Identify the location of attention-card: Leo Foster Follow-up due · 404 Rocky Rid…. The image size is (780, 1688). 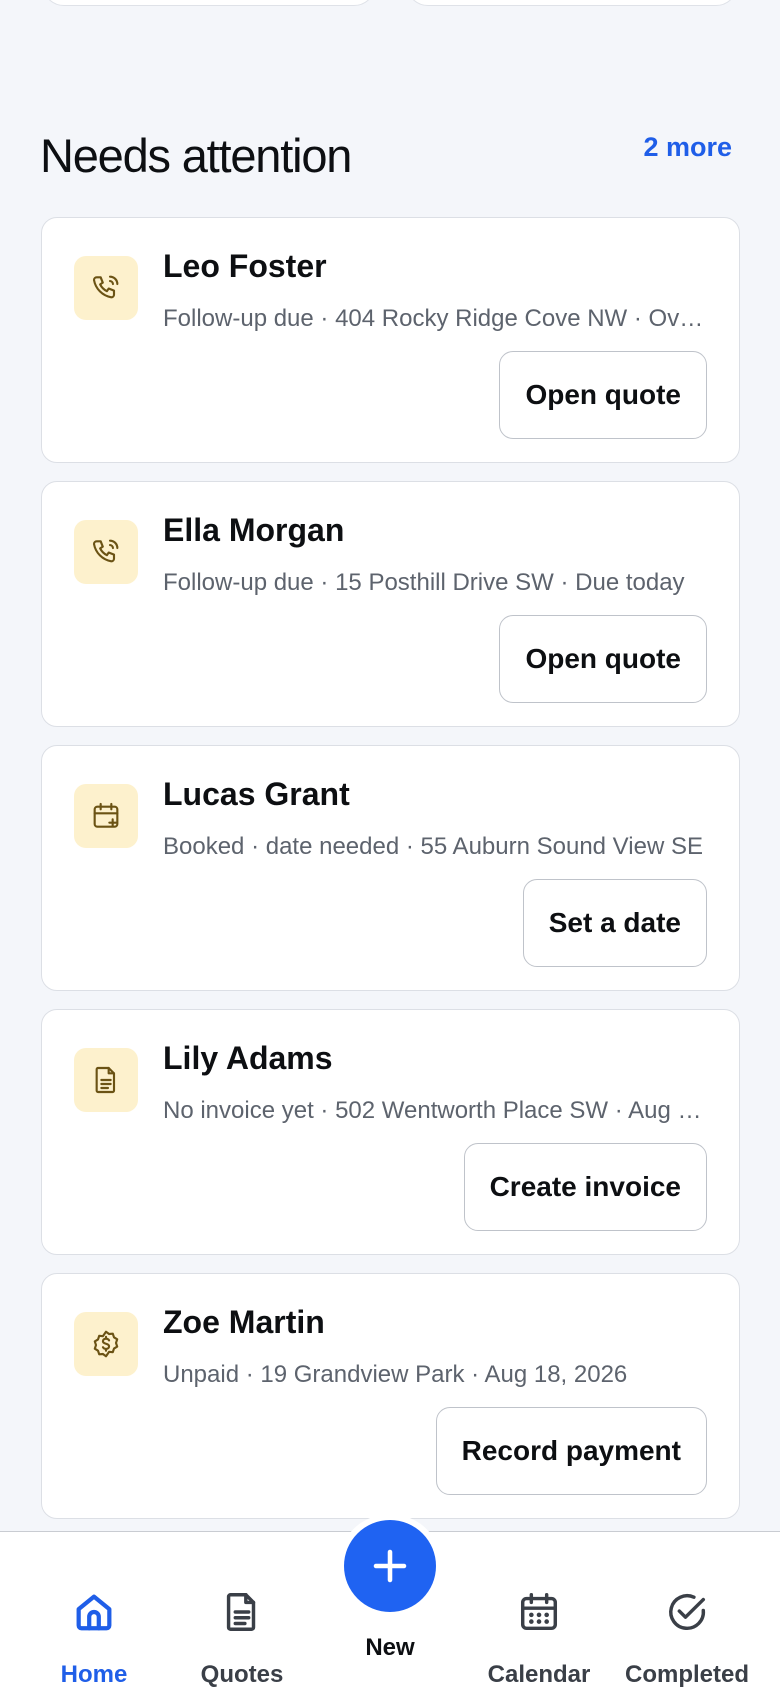
(390, 340).